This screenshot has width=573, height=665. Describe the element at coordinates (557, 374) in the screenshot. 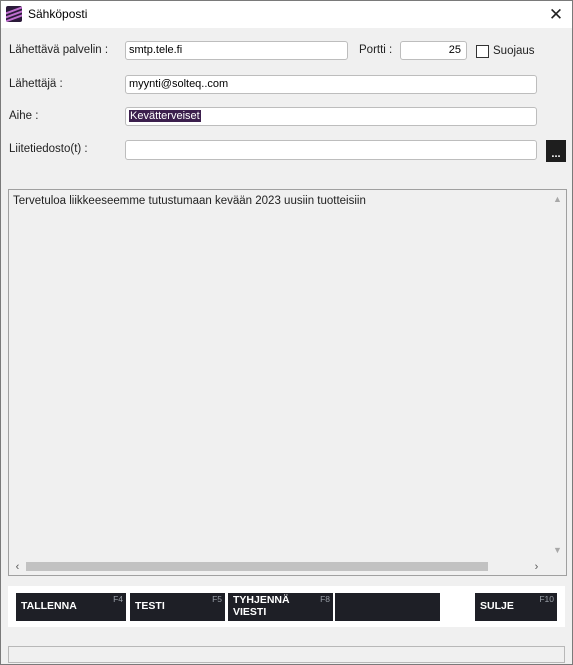

I see `vertical-scrollbar: ▲ ▼` at that location.